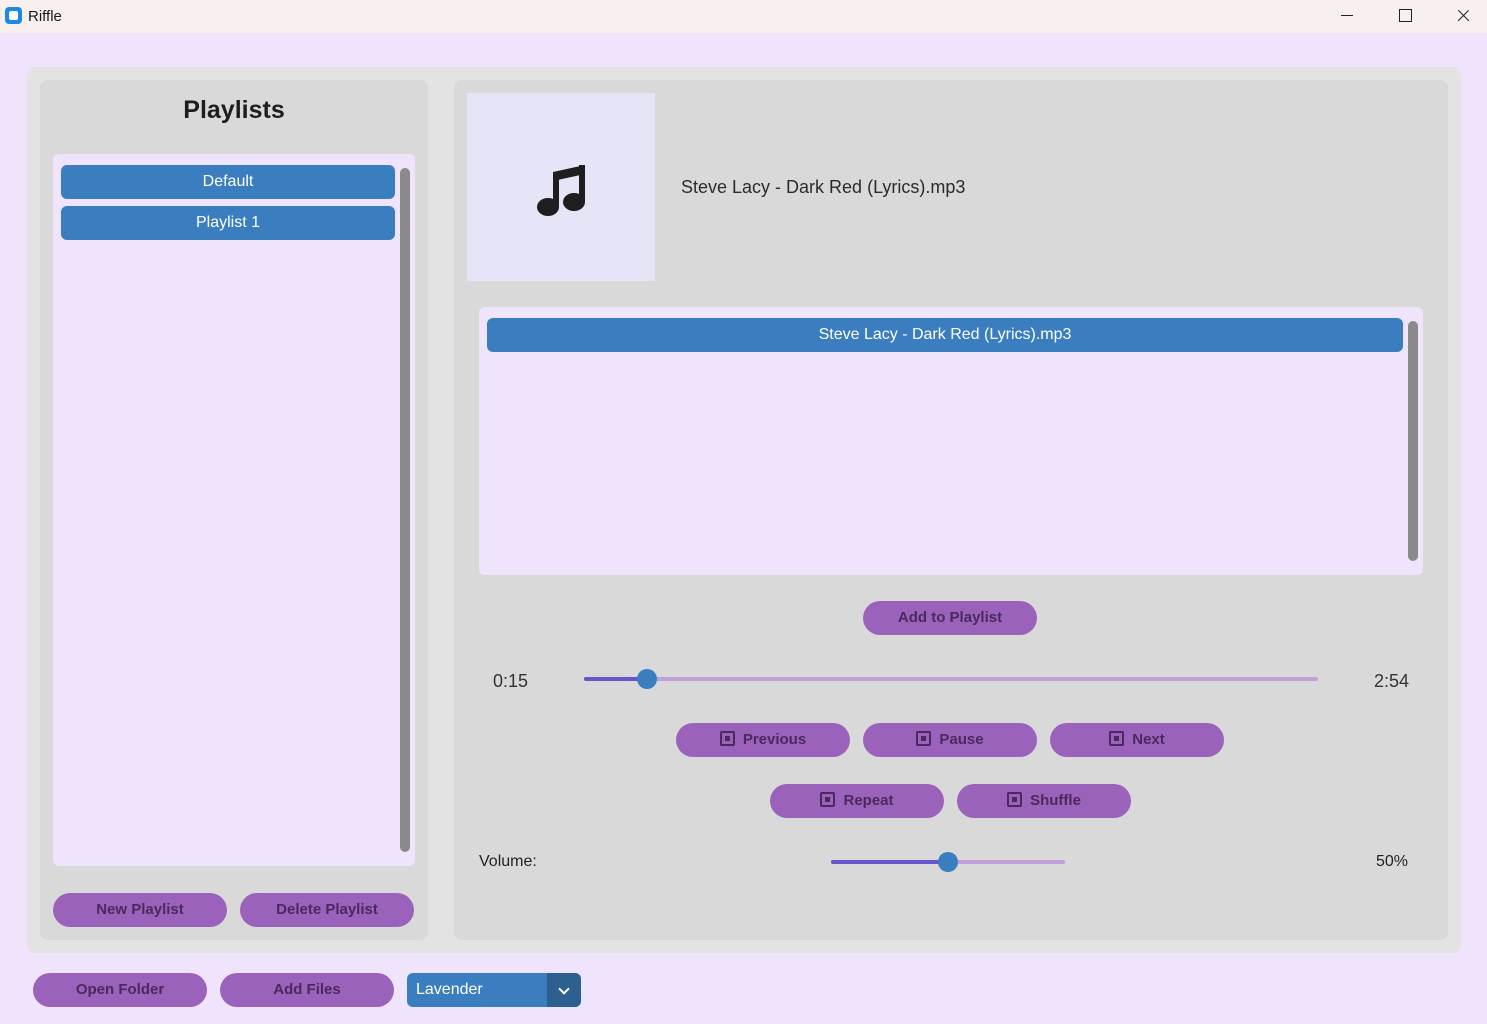 The image size is (1487, 1024). I want to click on delete-playlist-button: Delete Playlist, so click(327, 910).